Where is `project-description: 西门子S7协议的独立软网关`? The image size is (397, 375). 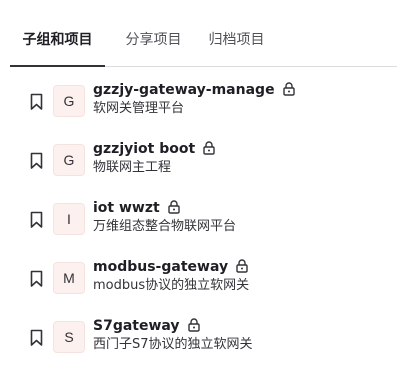 project-description: 西门子S7协议的独立软网关 is located at coordinates (173, 344).